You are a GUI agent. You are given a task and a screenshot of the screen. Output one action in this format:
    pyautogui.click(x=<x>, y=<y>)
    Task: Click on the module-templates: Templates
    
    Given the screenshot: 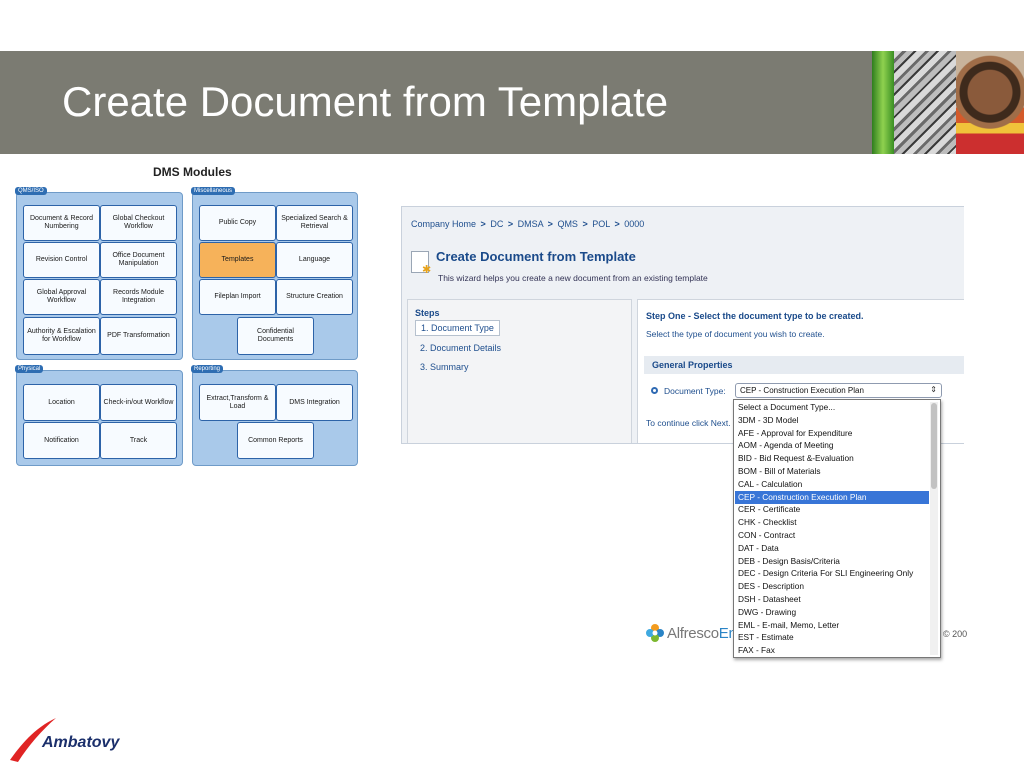 What is the action you would take?
    pyautogui.click(x=237, y=260)
    